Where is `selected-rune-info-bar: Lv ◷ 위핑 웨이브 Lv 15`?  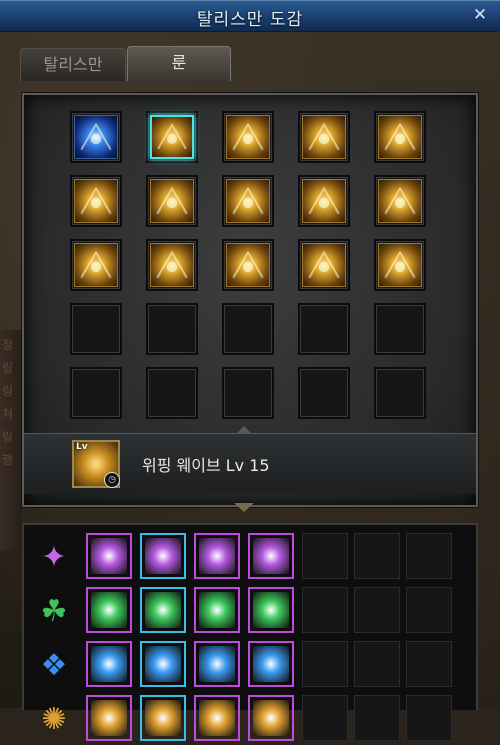 selected-rune-info-bar: Lv ◷ 위핑 웨이브 Lv 15 is located at coordinates (250, 460).